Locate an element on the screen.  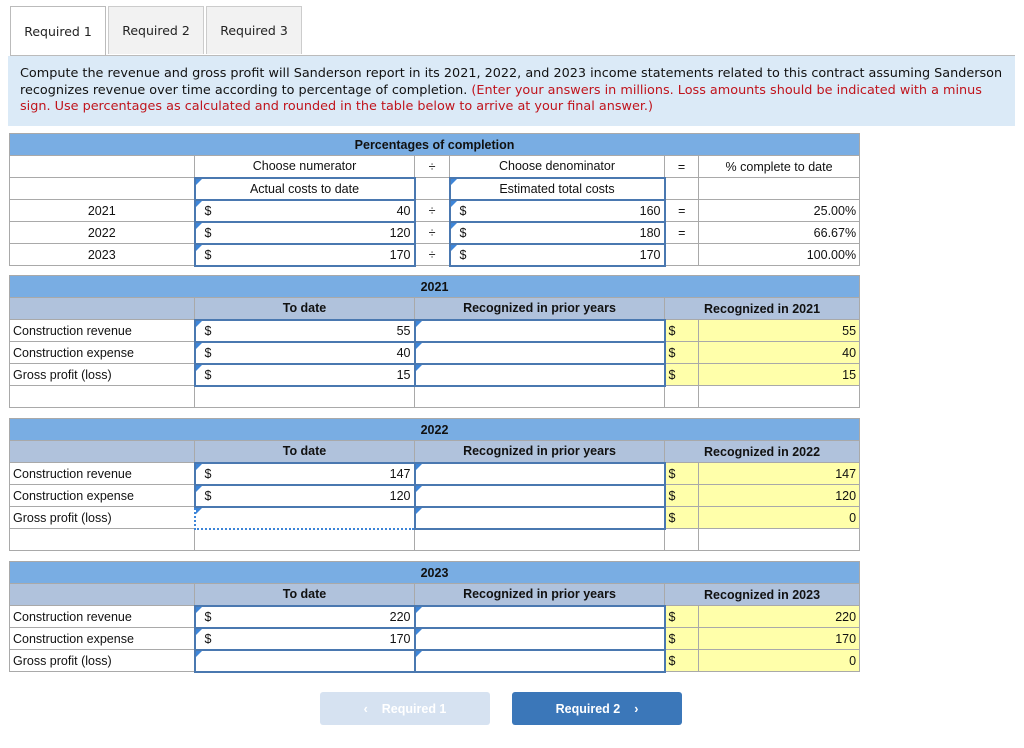
table-row: Construction revenue $147 $ 147 is located at coordinates (435, 473).